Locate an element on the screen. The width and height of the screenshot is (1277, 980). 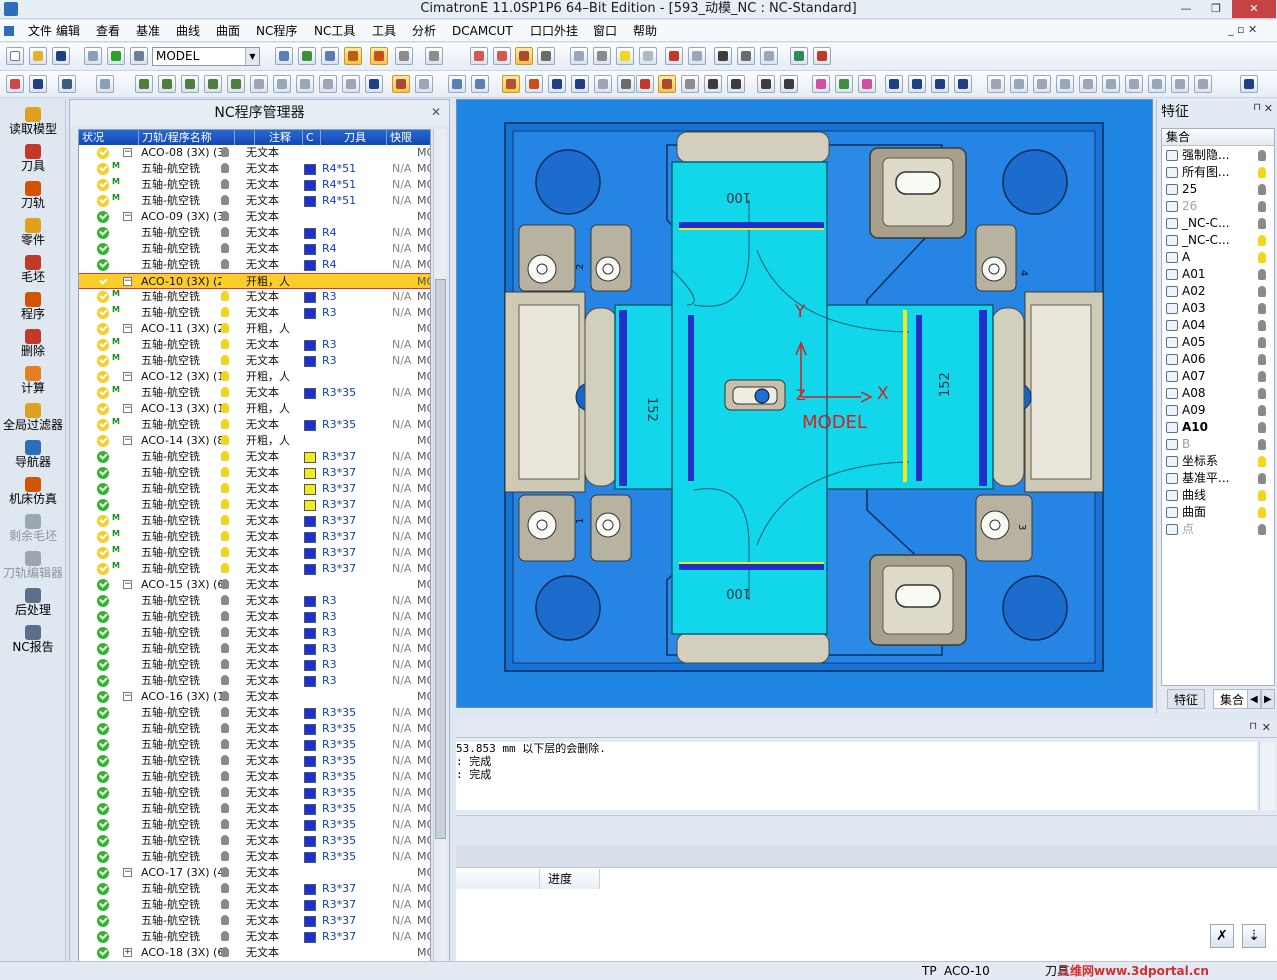
curve-tool-9-icon is located at coordinates (328, 84).